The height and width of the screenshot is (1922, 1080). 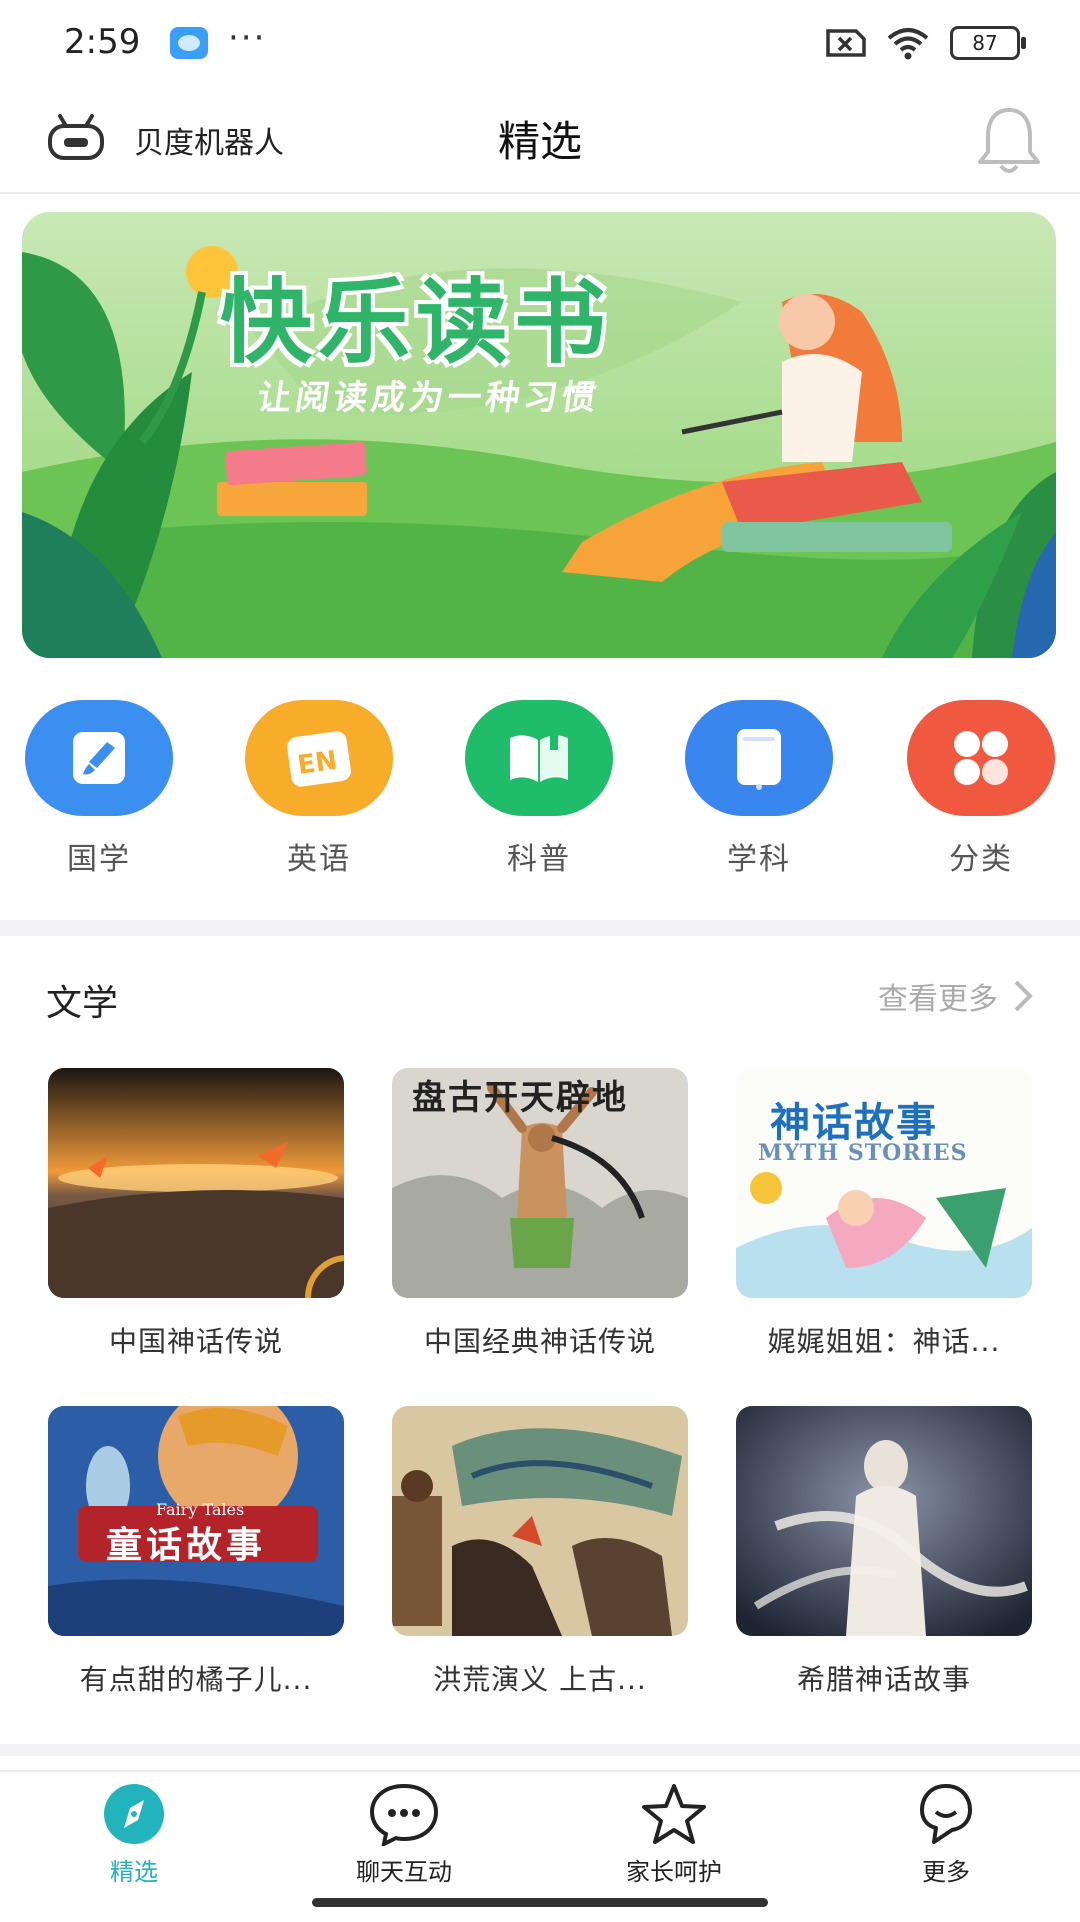 I want to click on book-cover-text: 童话故事, so click(x=186, y=1545).